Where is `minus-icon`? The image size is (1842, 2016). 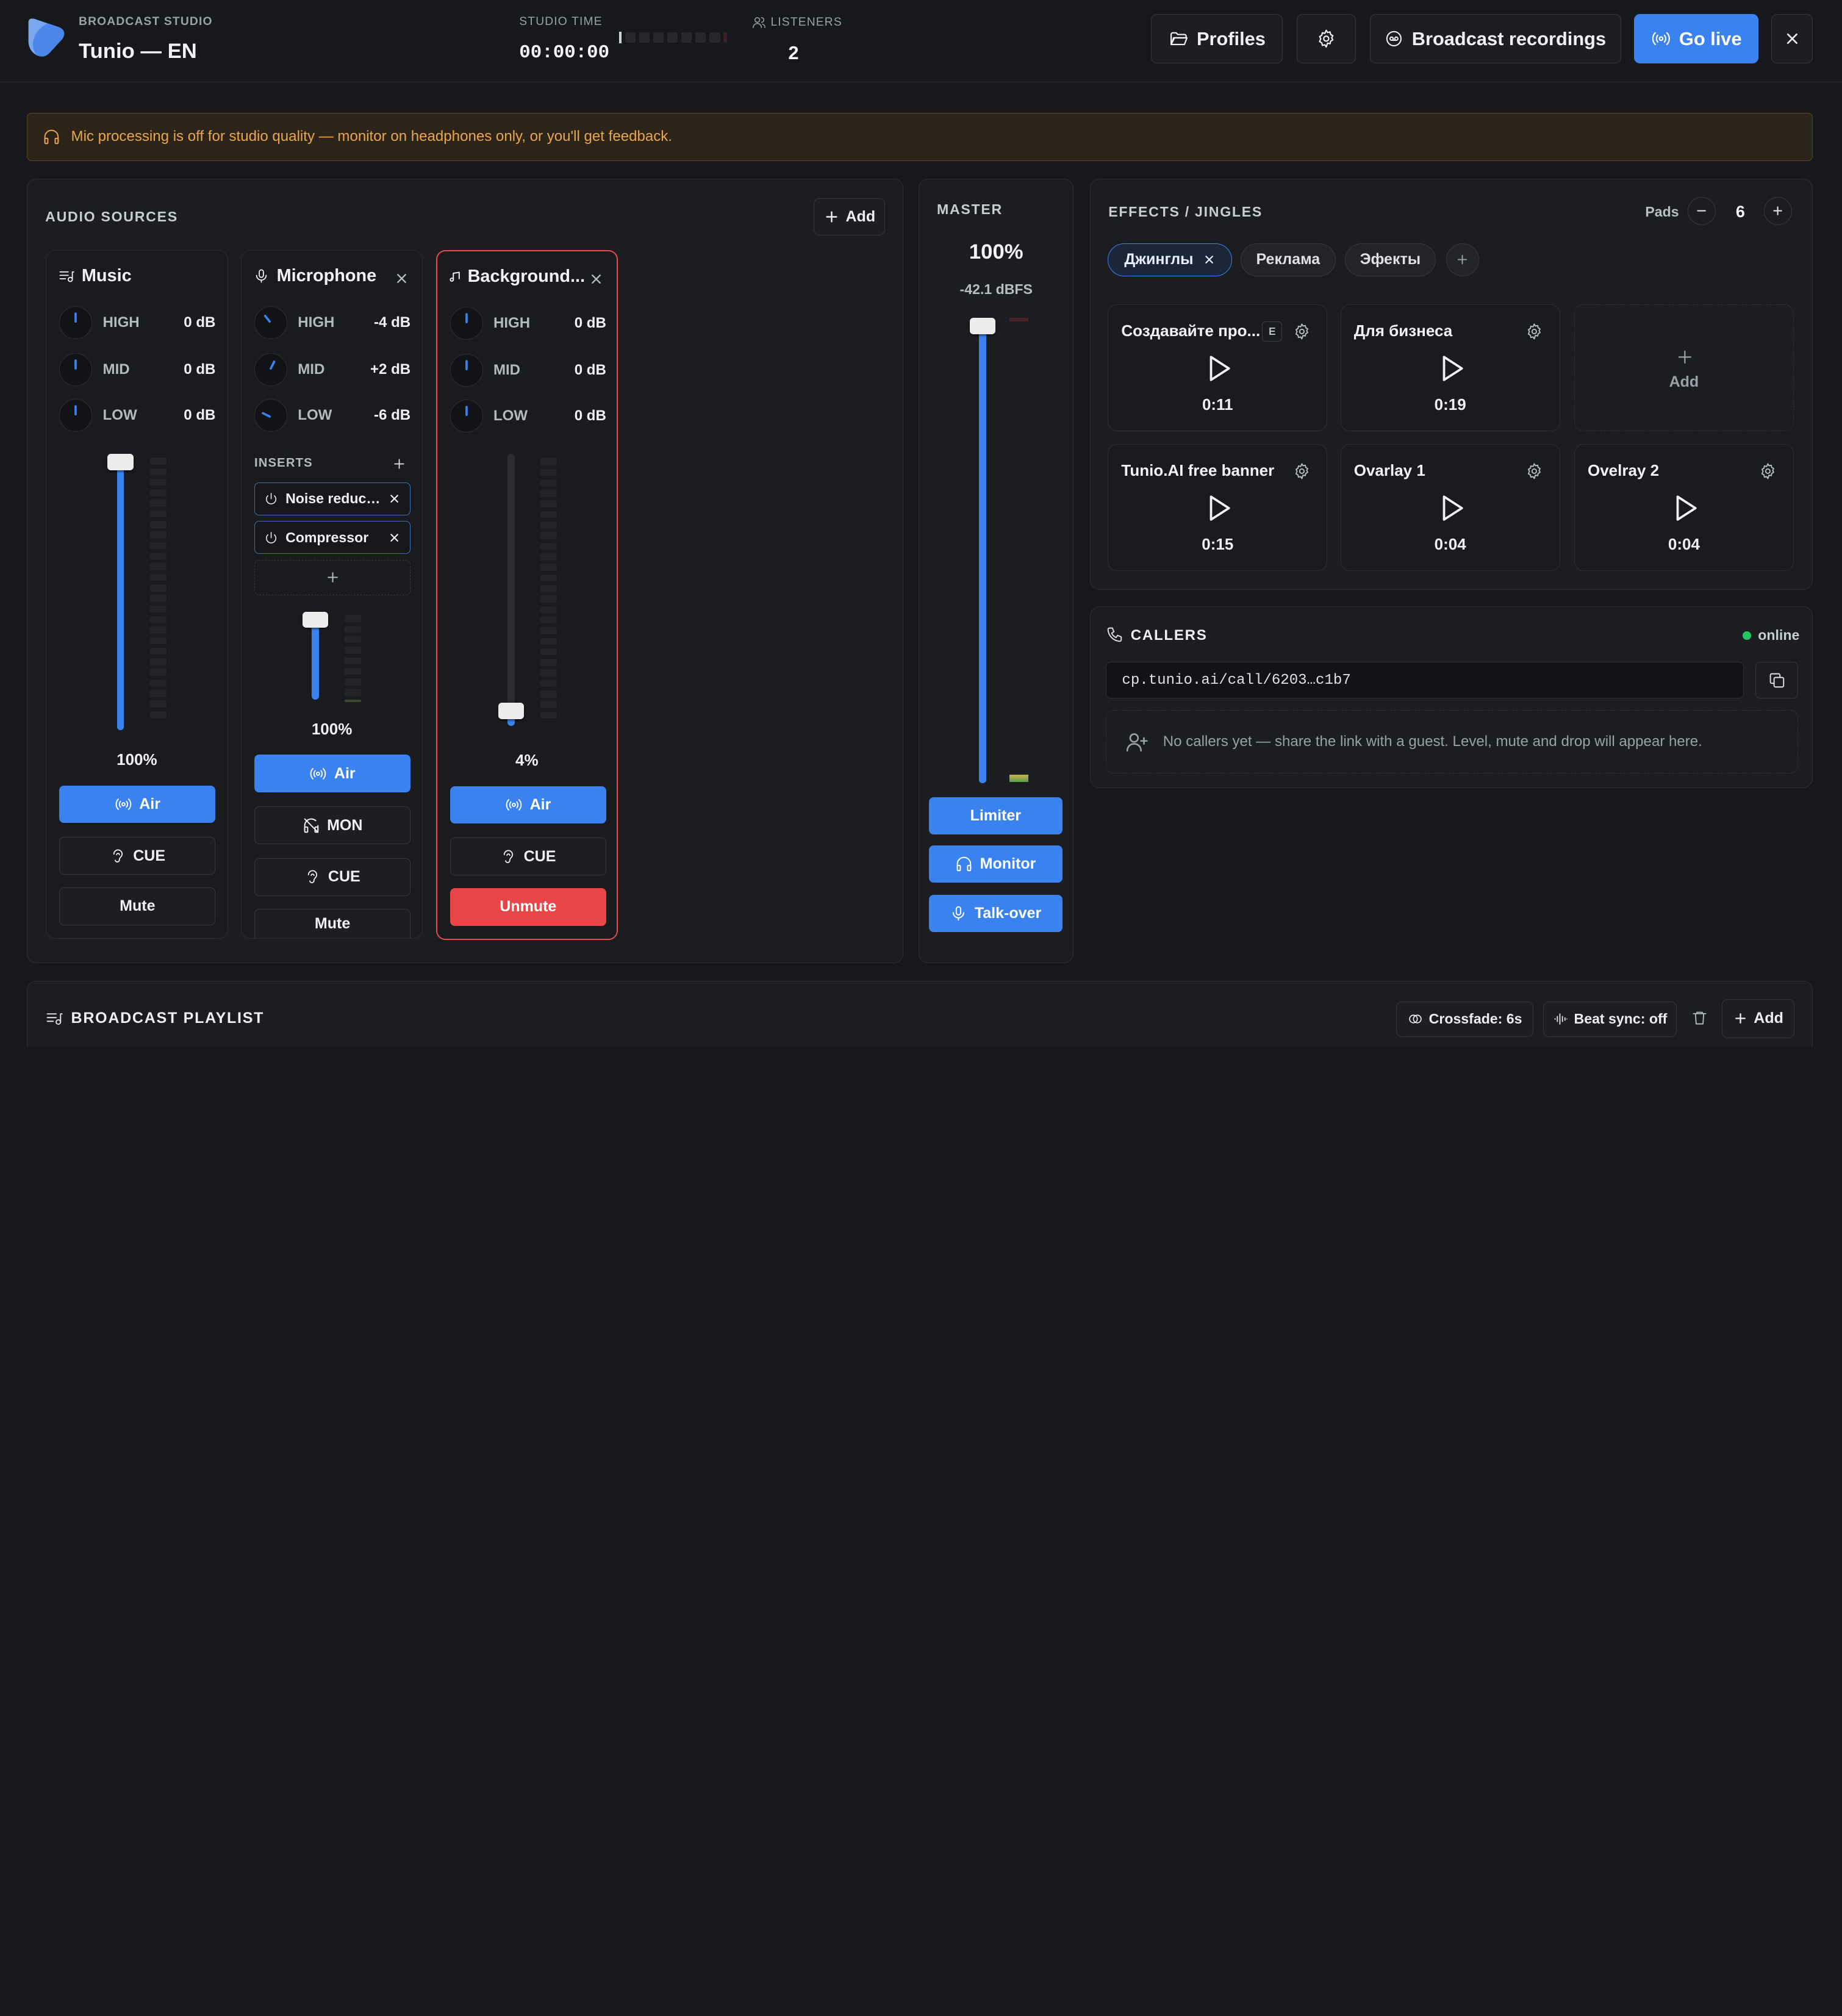
minus-icon is located at coordinates (1702, 211).